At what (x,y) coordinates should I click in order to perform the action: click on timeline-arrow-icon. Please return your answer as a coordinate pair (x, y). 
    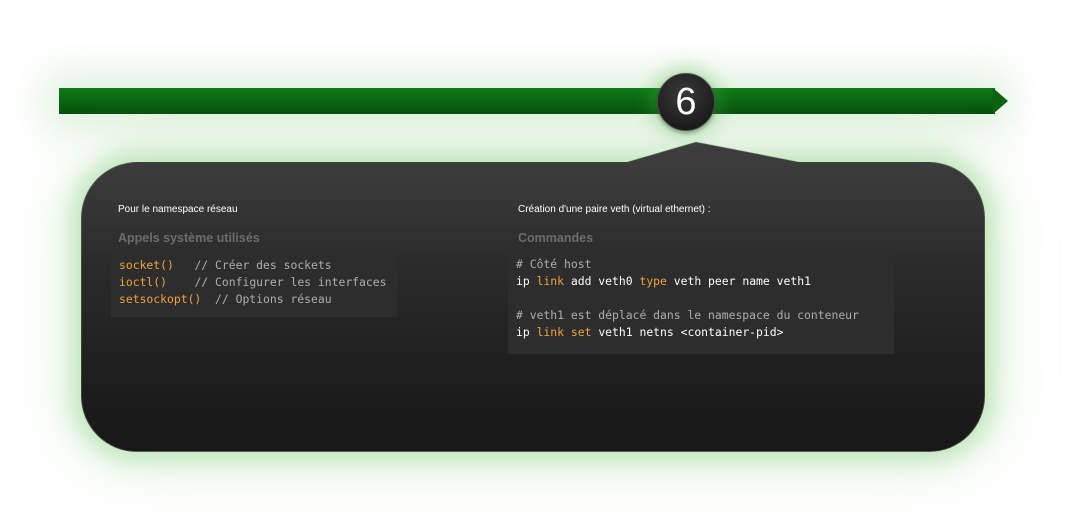
    Looking at the image, I should click on (1000, 101).